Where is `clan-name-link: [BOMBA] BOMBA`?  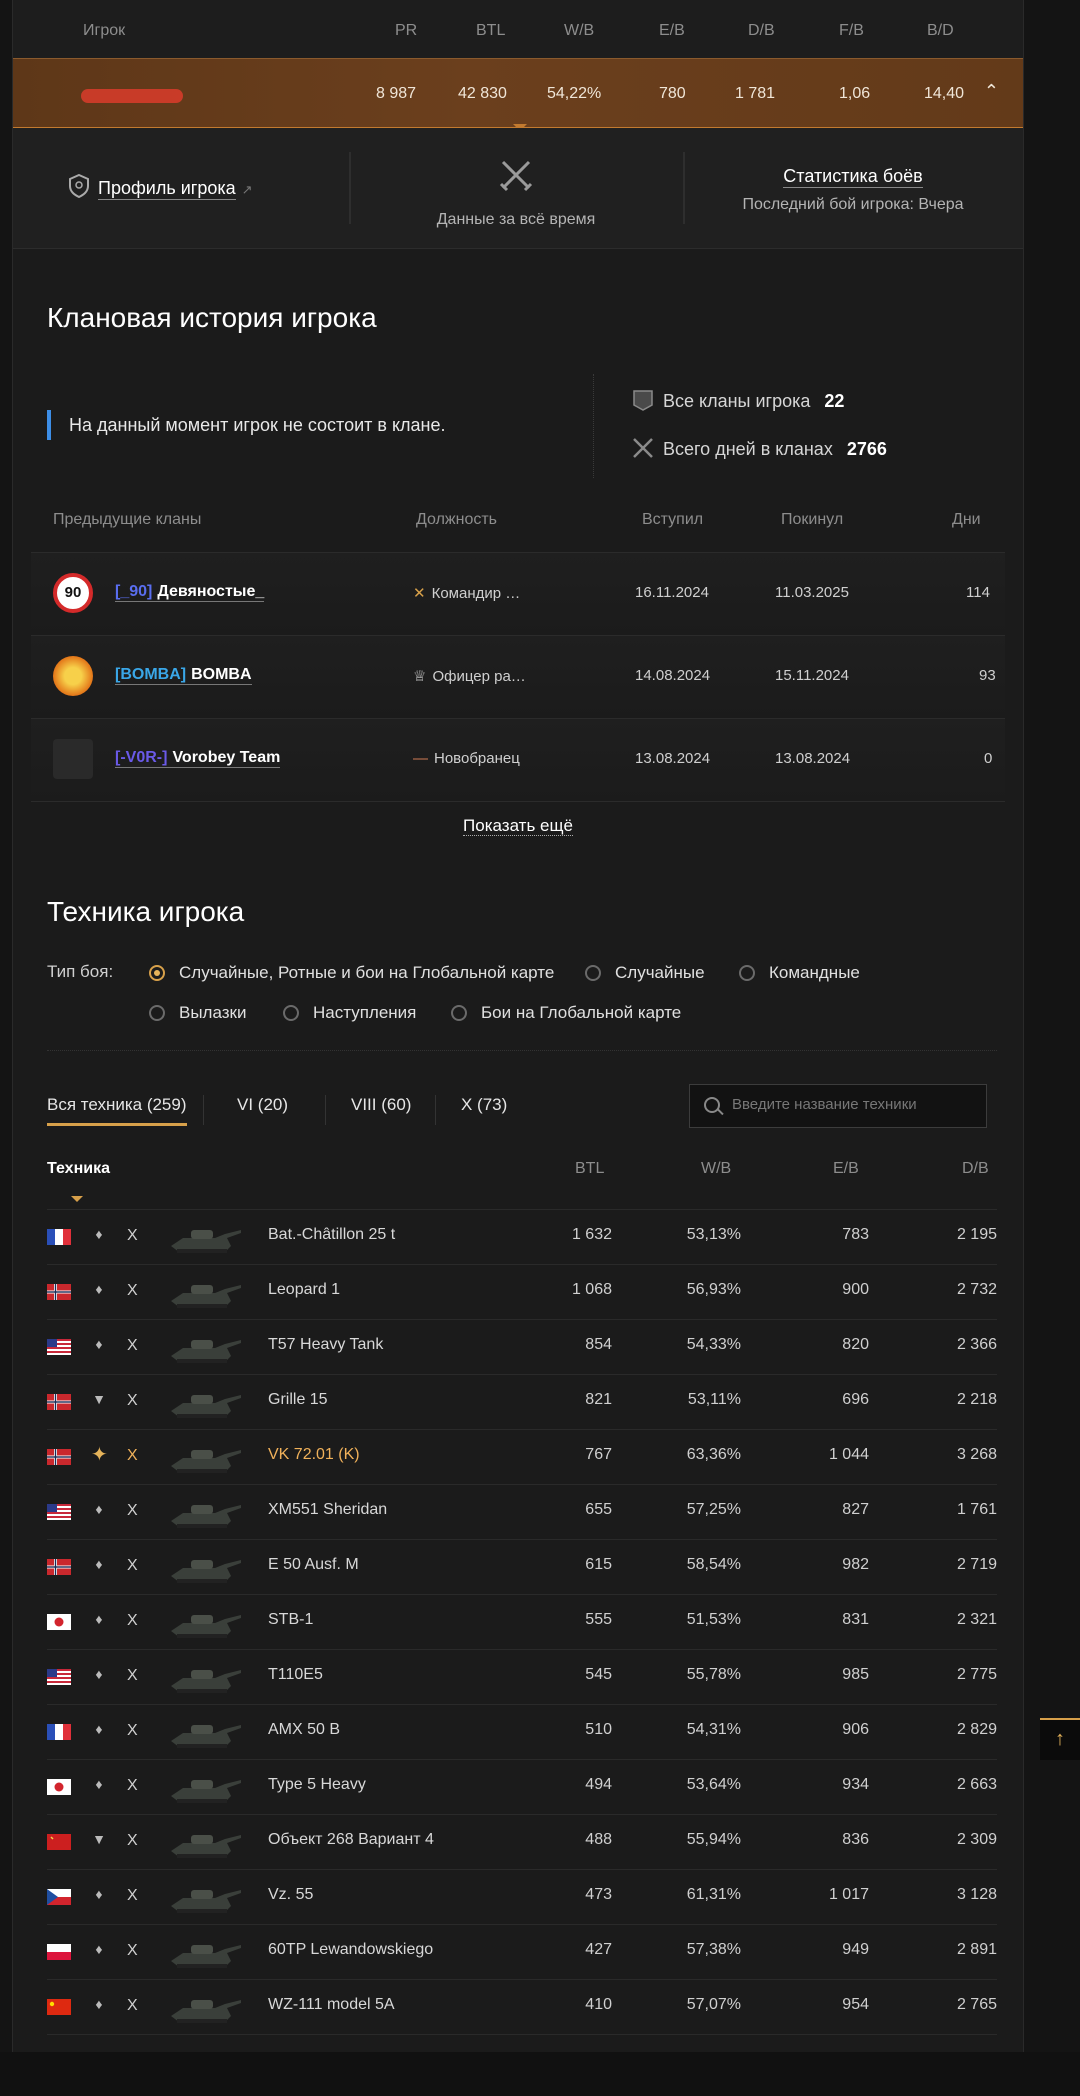 clan-name-link: [BOMBA] BOMBA is located at coordinates (183, 675).